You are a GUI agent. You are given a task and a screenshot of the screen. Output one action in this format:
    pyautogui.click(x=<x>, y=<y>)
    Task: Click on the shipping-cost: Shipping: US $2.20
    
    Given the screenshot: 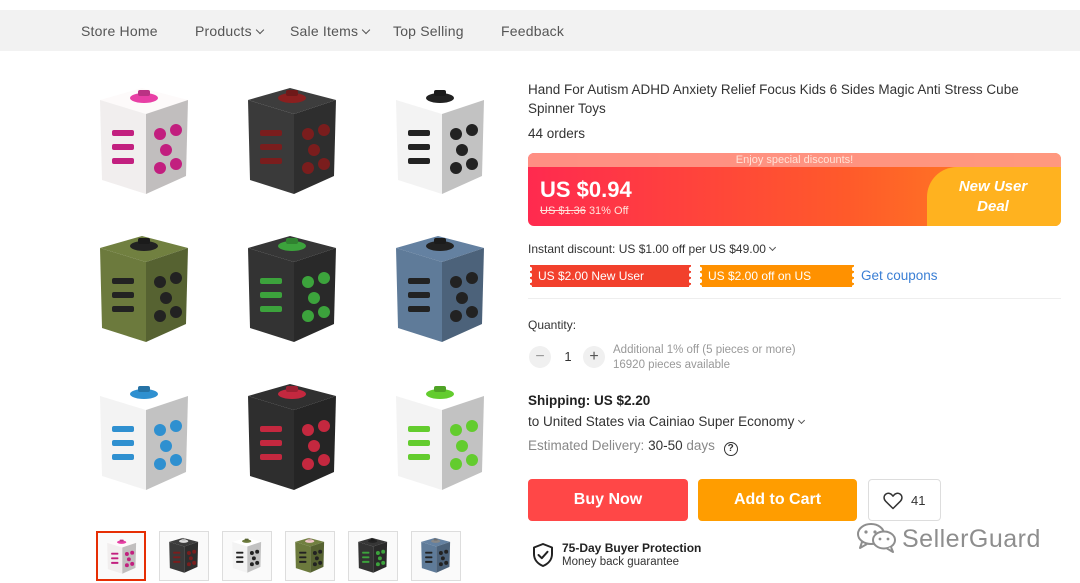 What is the action you would take?
    pyautogui.click(x=589, y=400)
    